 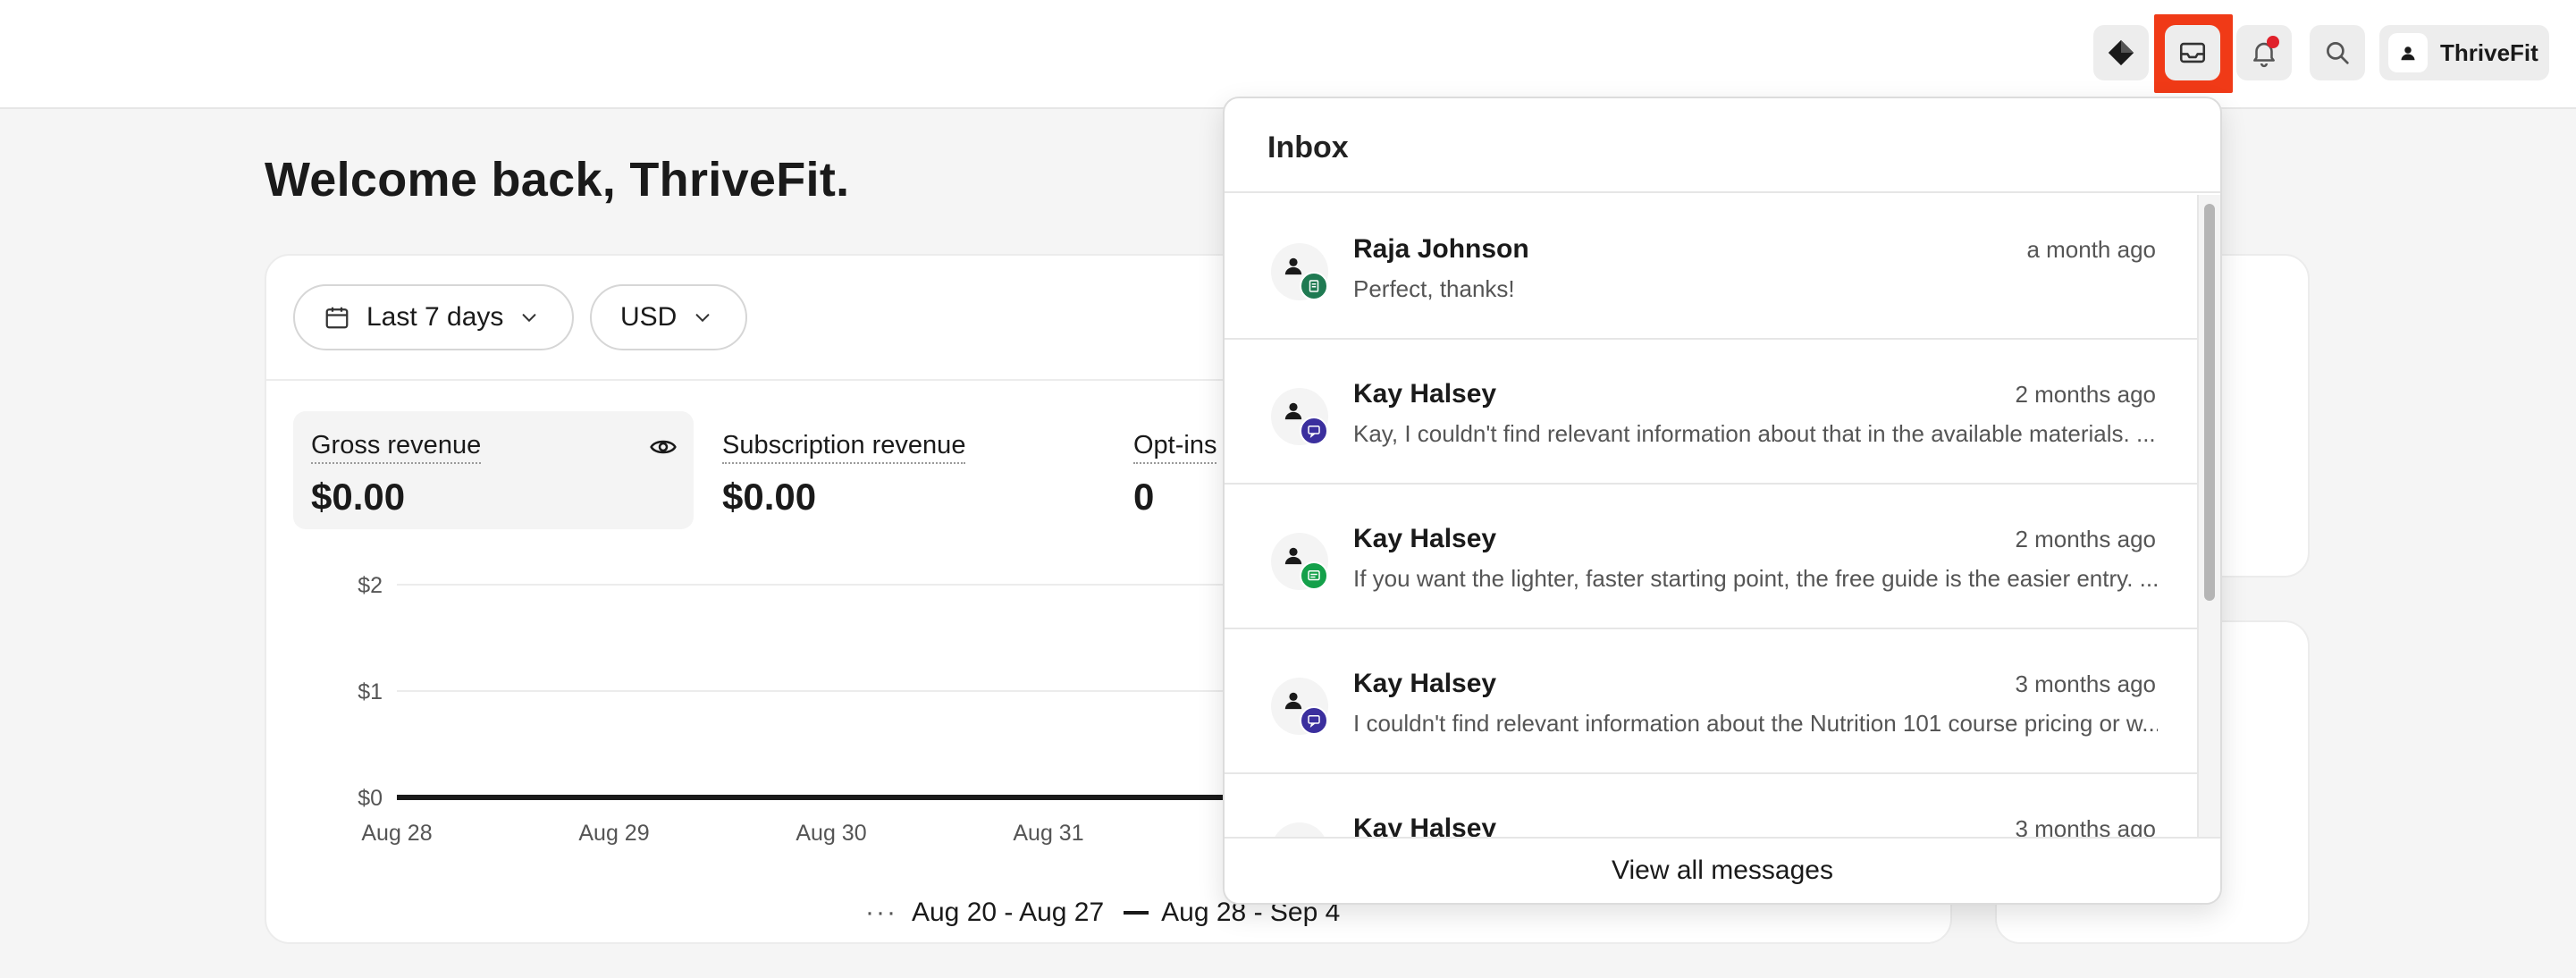 I want to click on date-range-select: Last 7 days, so click(x=434, y=317).